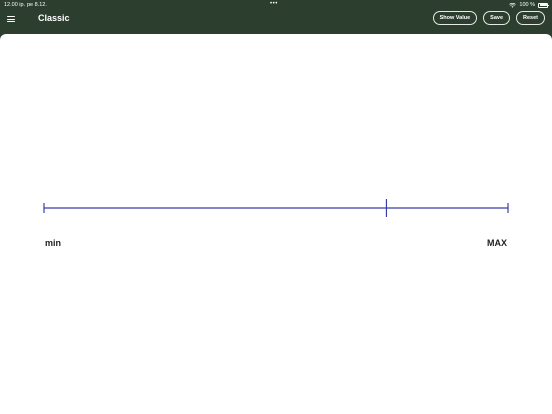 This screenshot has width=552, height=414. What do you see at coordinates (455, 18) in the screenshot?
I see `show-value-button: Show Value` at bounding box center [455, 18].